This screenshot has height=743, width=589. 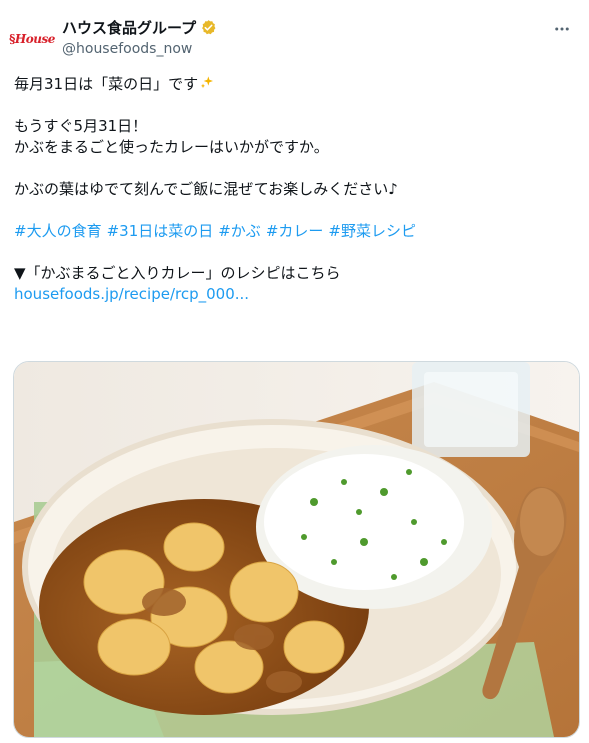 I want to click on tweet-header: §House ハウス食品グループ @housefoods_now, so click(x=294, y=32).